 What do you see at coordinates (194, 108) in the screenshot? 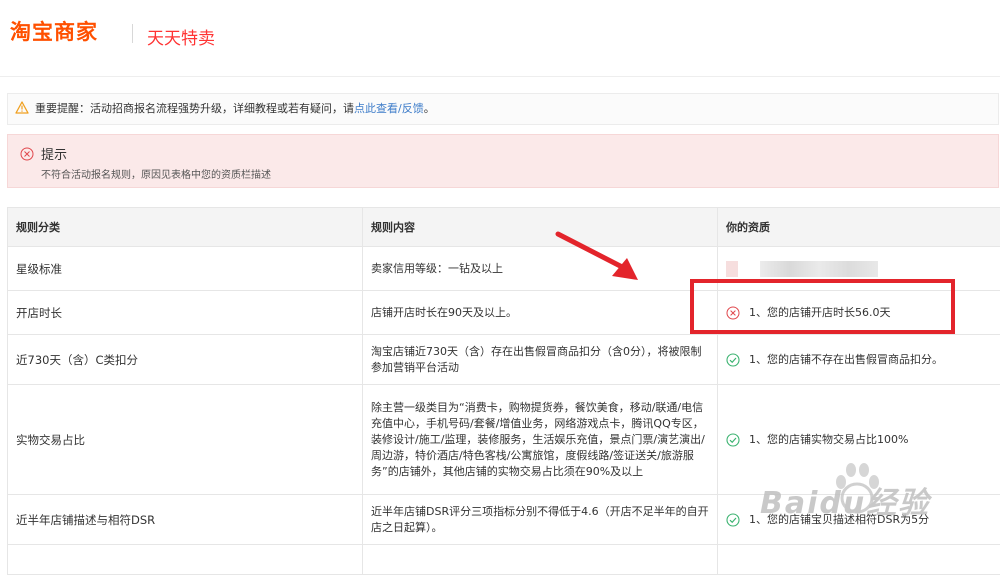
I see `notice-text: 重要提醒：活动招商报名流程强势升级，详细教程或若有疑问，请` at bounding box center [194, 108].